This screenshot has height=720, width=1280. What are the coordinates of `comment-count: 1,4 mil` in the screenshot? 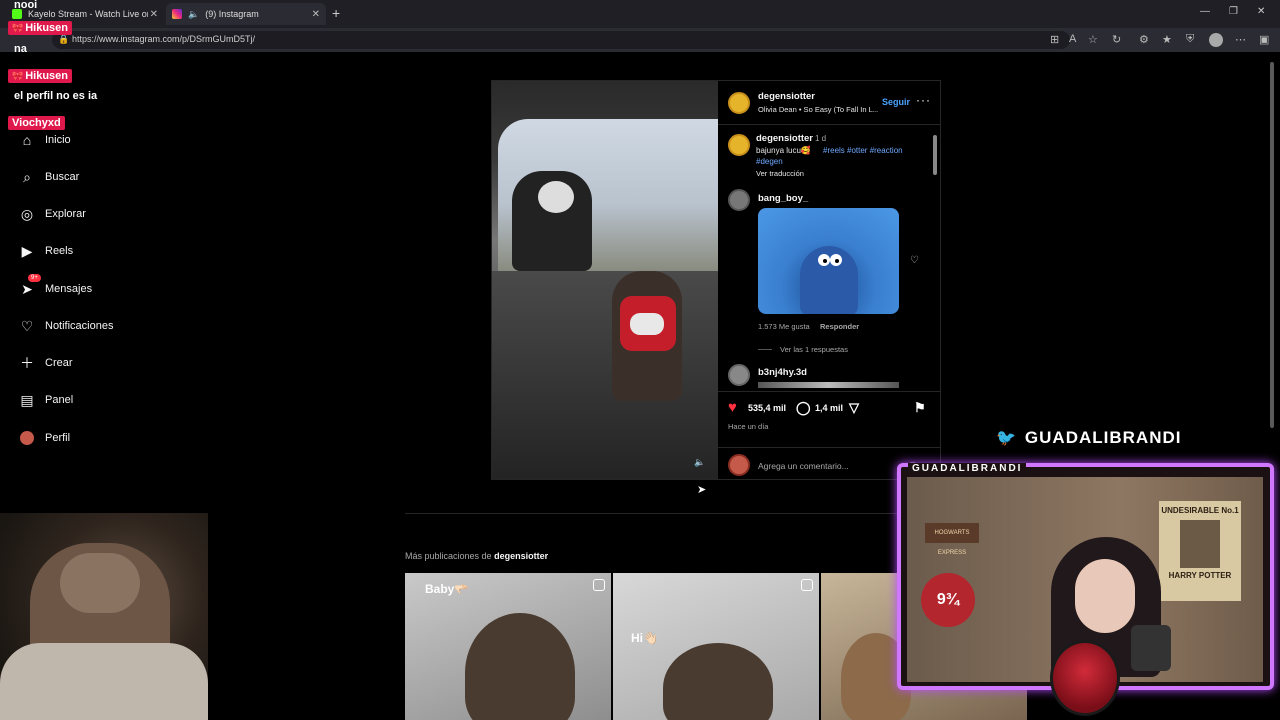 It's located at (829, 408).